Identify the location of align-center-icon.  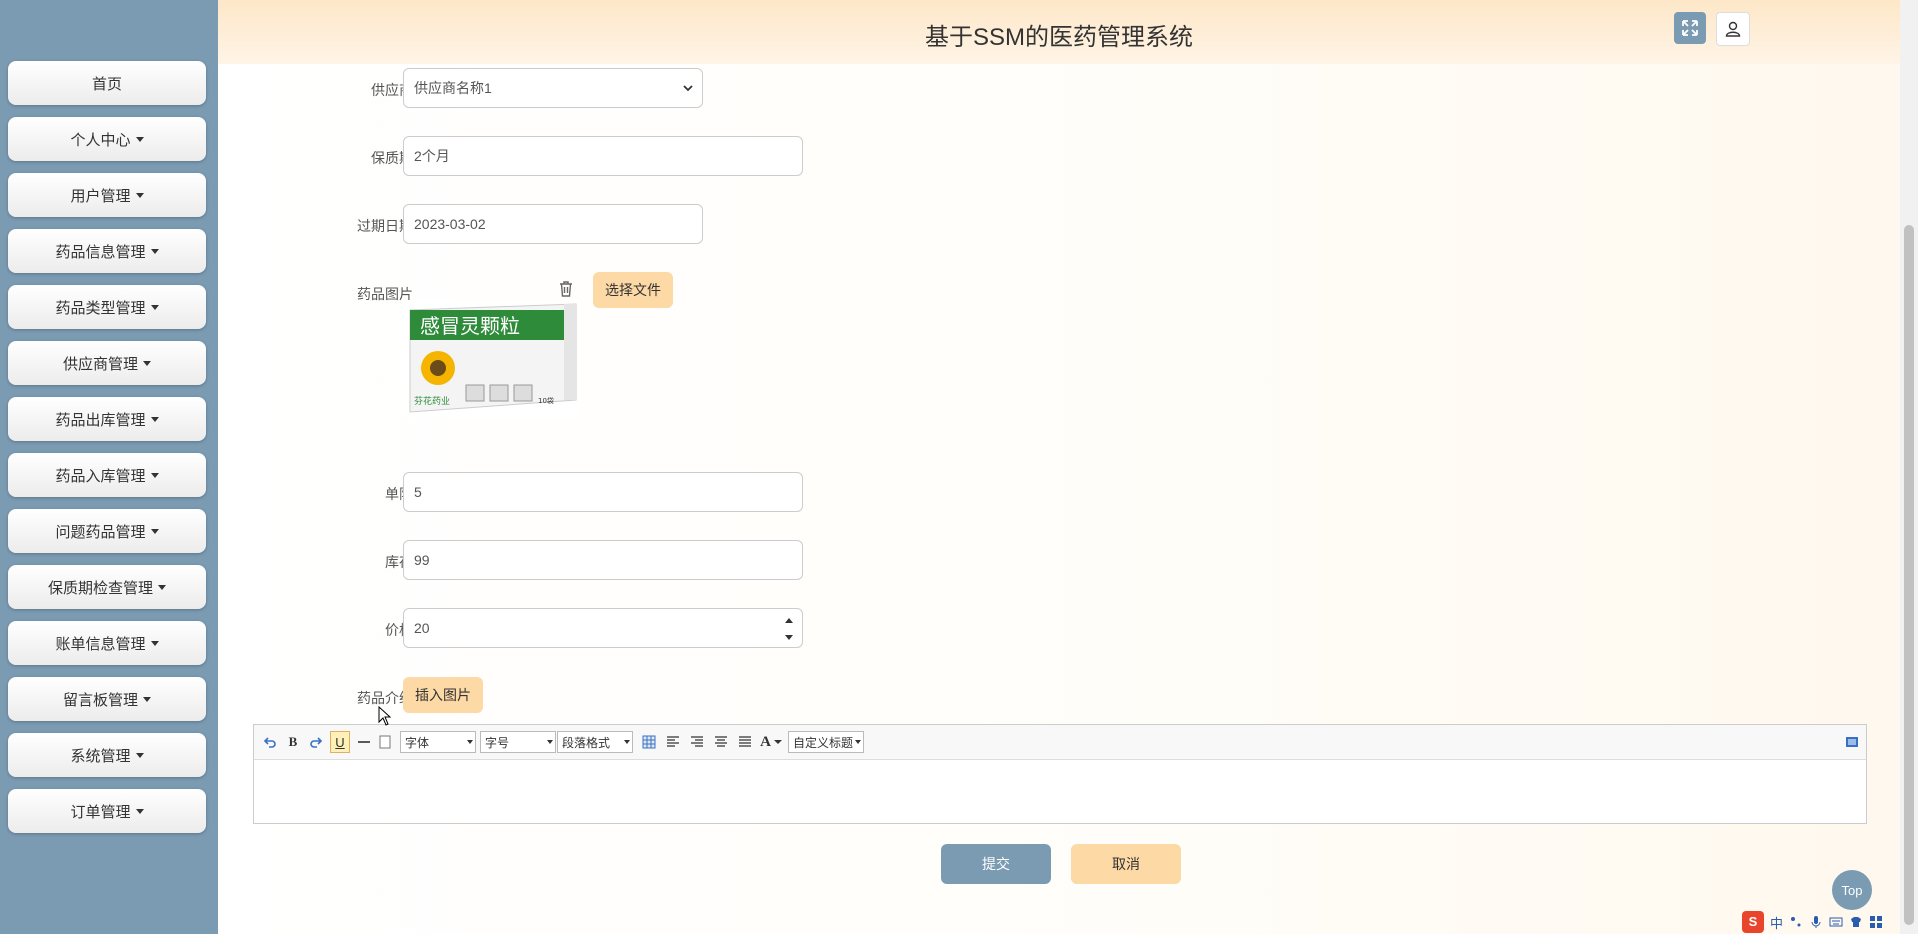
(721, 742).